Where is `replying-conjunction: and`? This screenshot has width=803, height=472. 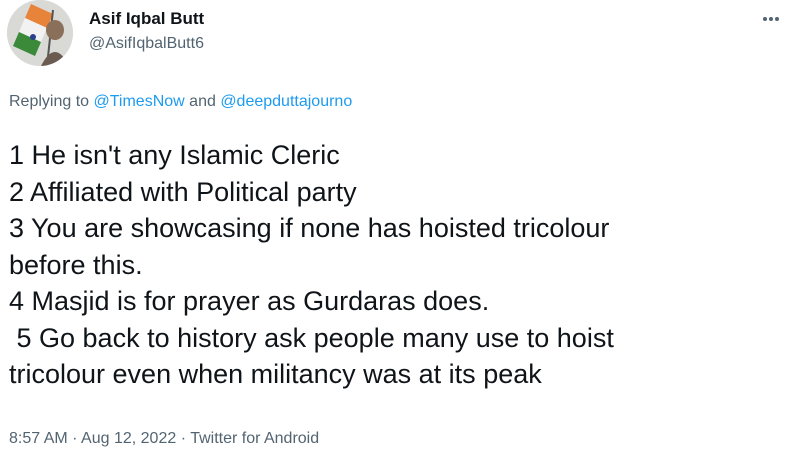
replying-conjunction: and is located at coordinates (202, 101).